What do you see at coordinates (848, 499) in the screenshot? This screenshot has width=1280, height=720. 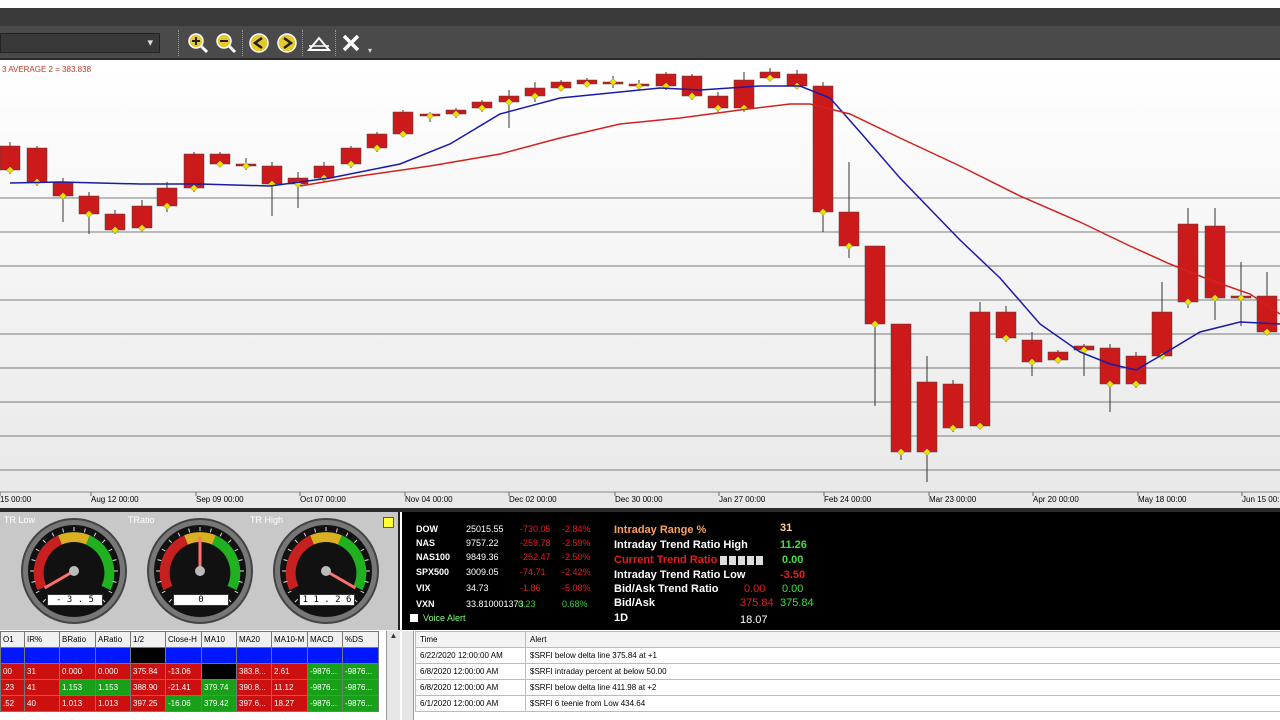 I see `x-axis-label: Feb 24 00:00` at bounding box center [848, 499].